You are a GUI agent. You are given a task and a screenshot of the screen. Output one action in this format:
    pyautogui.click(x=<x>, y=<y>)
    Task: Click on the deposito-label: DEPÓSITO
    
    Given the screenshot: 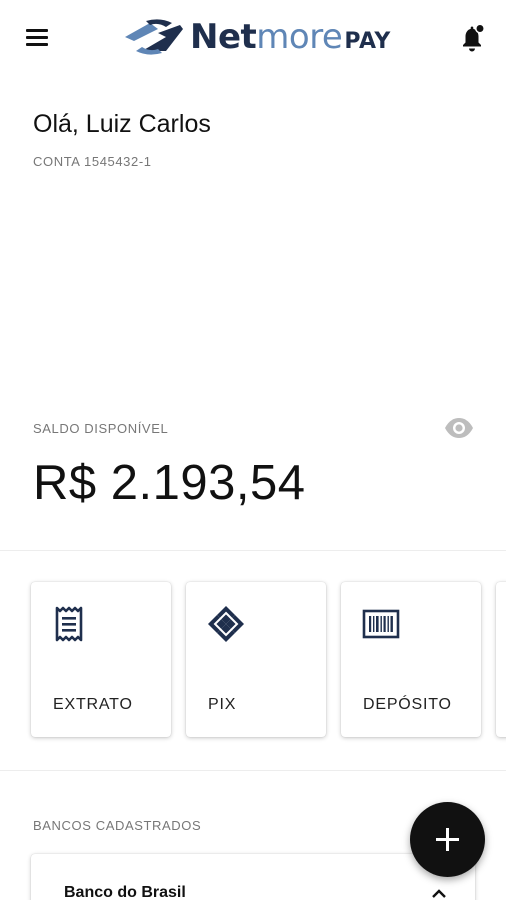 What is the action you would take?
    pyautogui.click(x=407, y=704)
    